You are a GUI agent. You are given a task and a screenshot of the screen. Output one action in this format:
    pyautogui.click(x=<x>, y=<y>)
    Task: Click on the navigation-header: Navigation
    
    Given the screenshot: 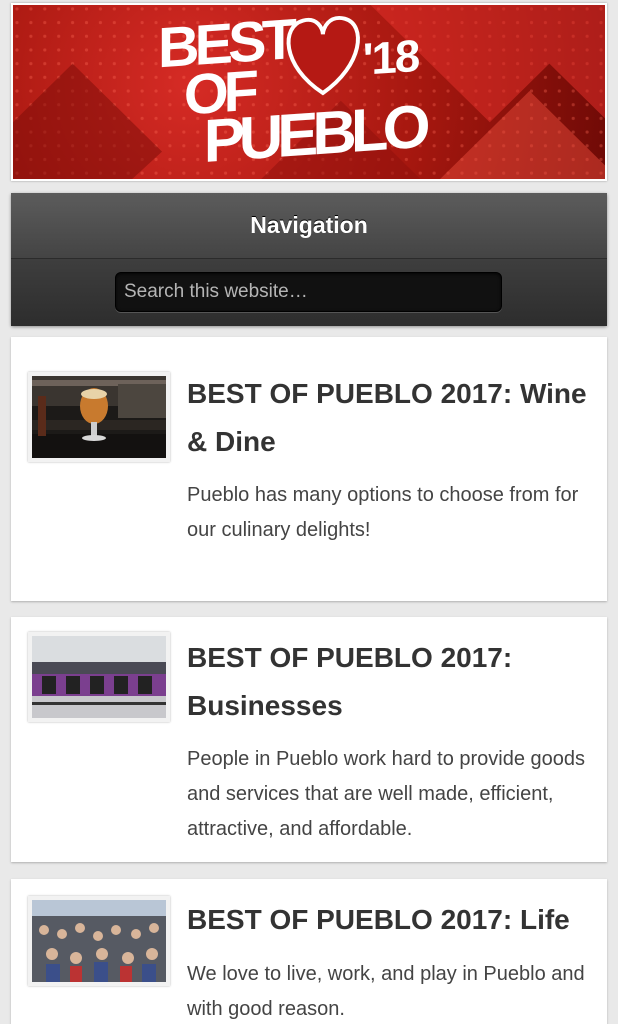 What is the action you would take?
    pyautogui.click(x=309, y=226)
    